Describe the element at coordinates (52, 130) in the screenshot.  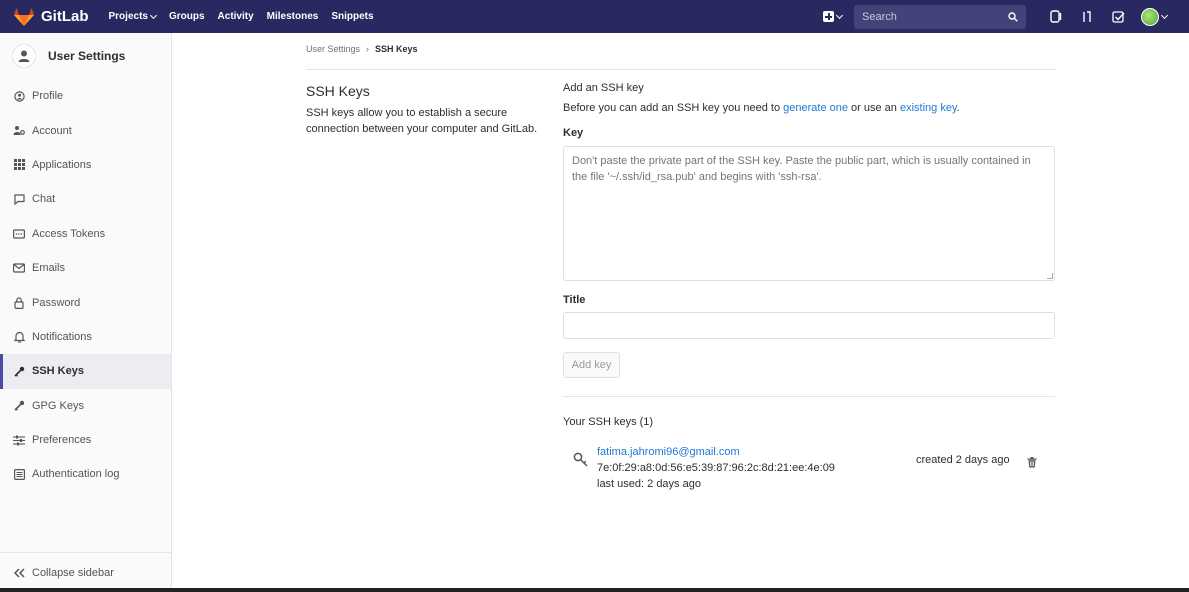
I see `sidebar-item-label: Account` at that location.